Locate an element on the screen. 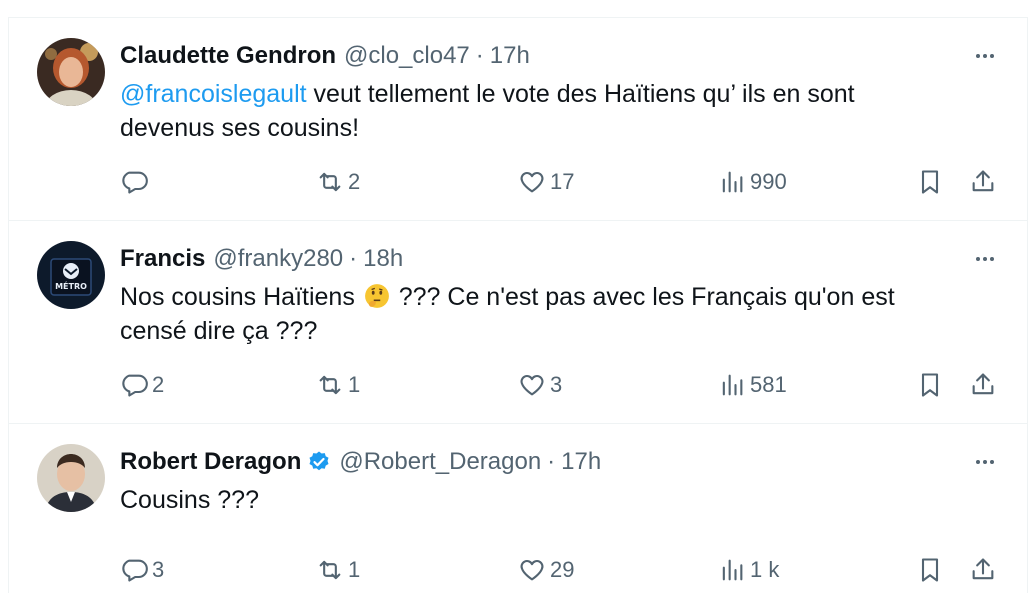  author-name: Claudette Gendron is located at coordinates (228, 56).